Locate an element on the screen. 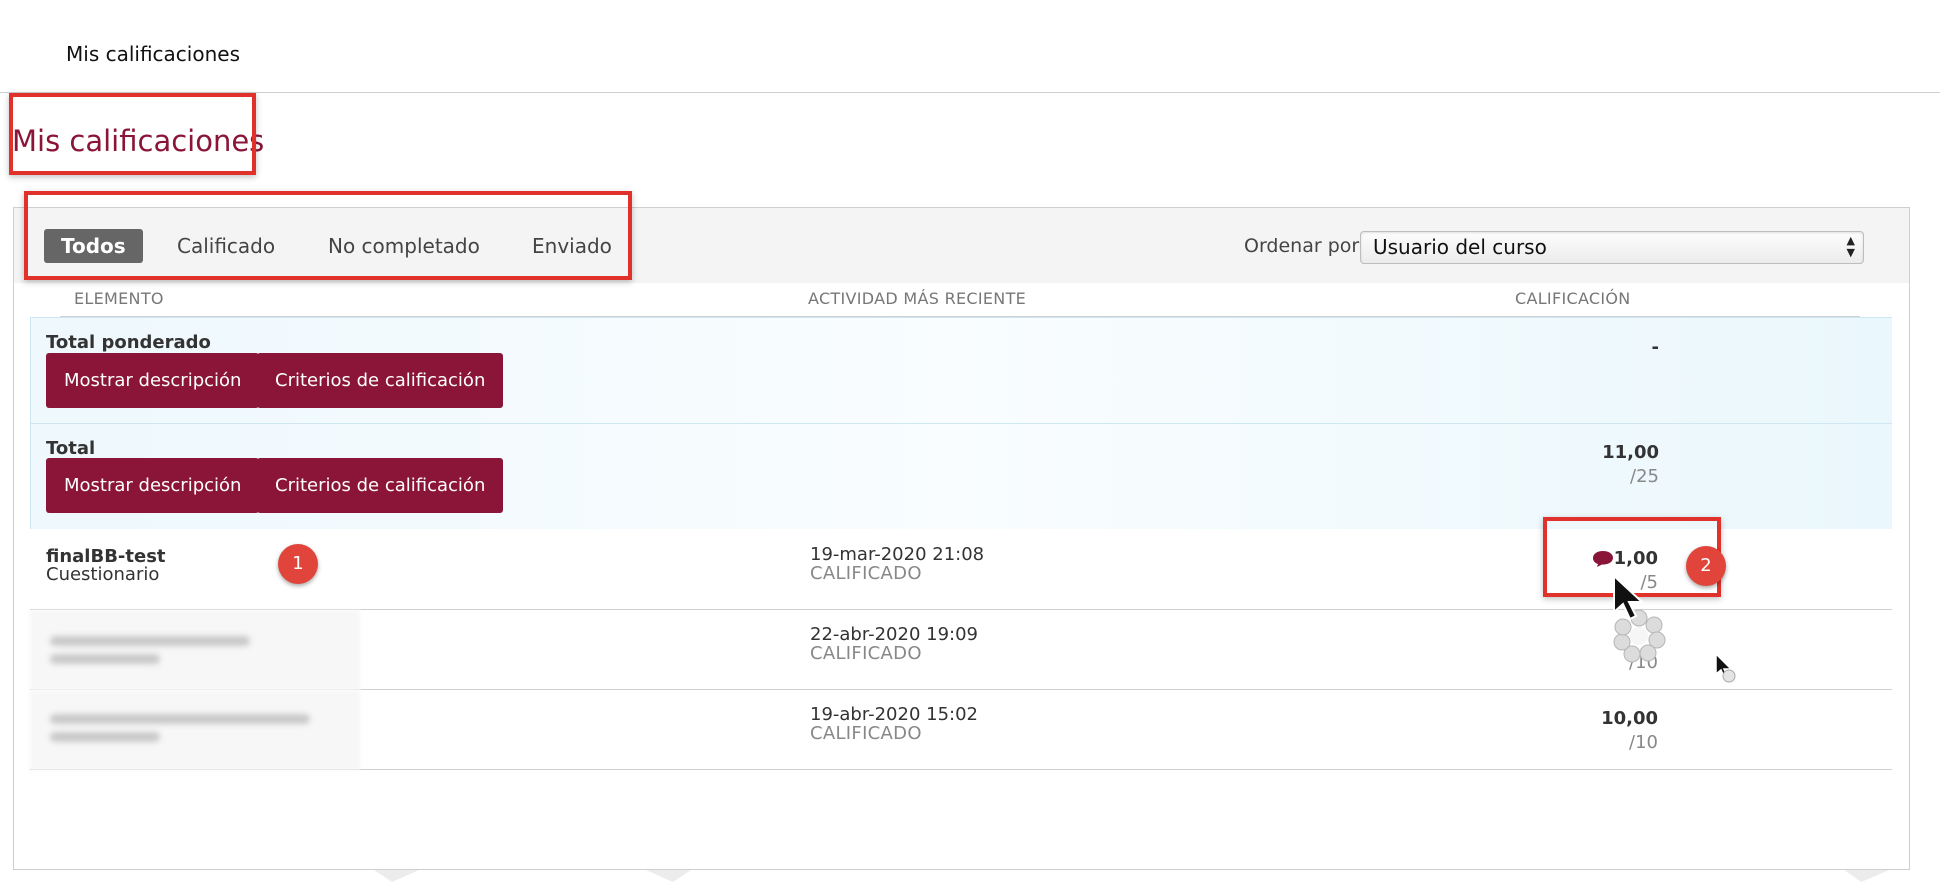 The image size is (1940, 882). total-max: /25 is located at coordinates (1644, 476).